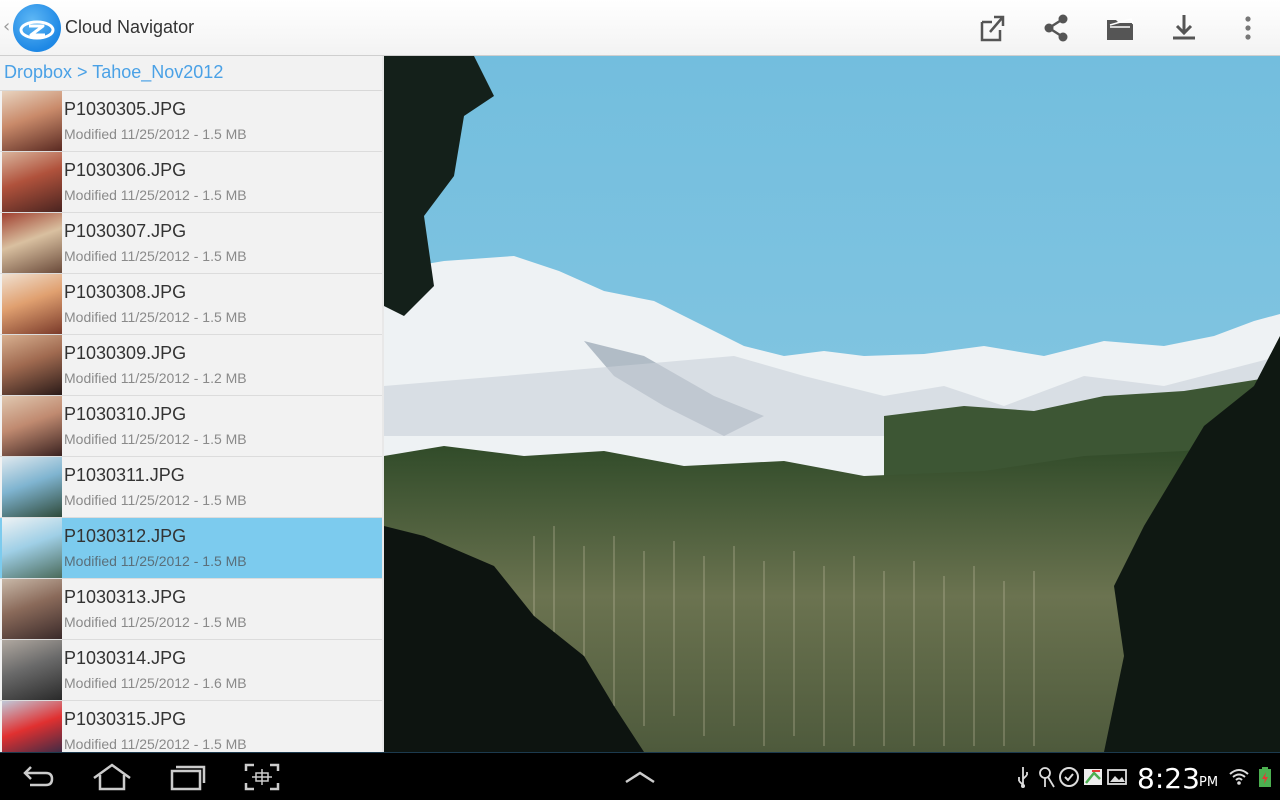 The width and height of the screenshot is (1280, 800). I want to click on file-name: P1030308.JPG, so click(125, 292).